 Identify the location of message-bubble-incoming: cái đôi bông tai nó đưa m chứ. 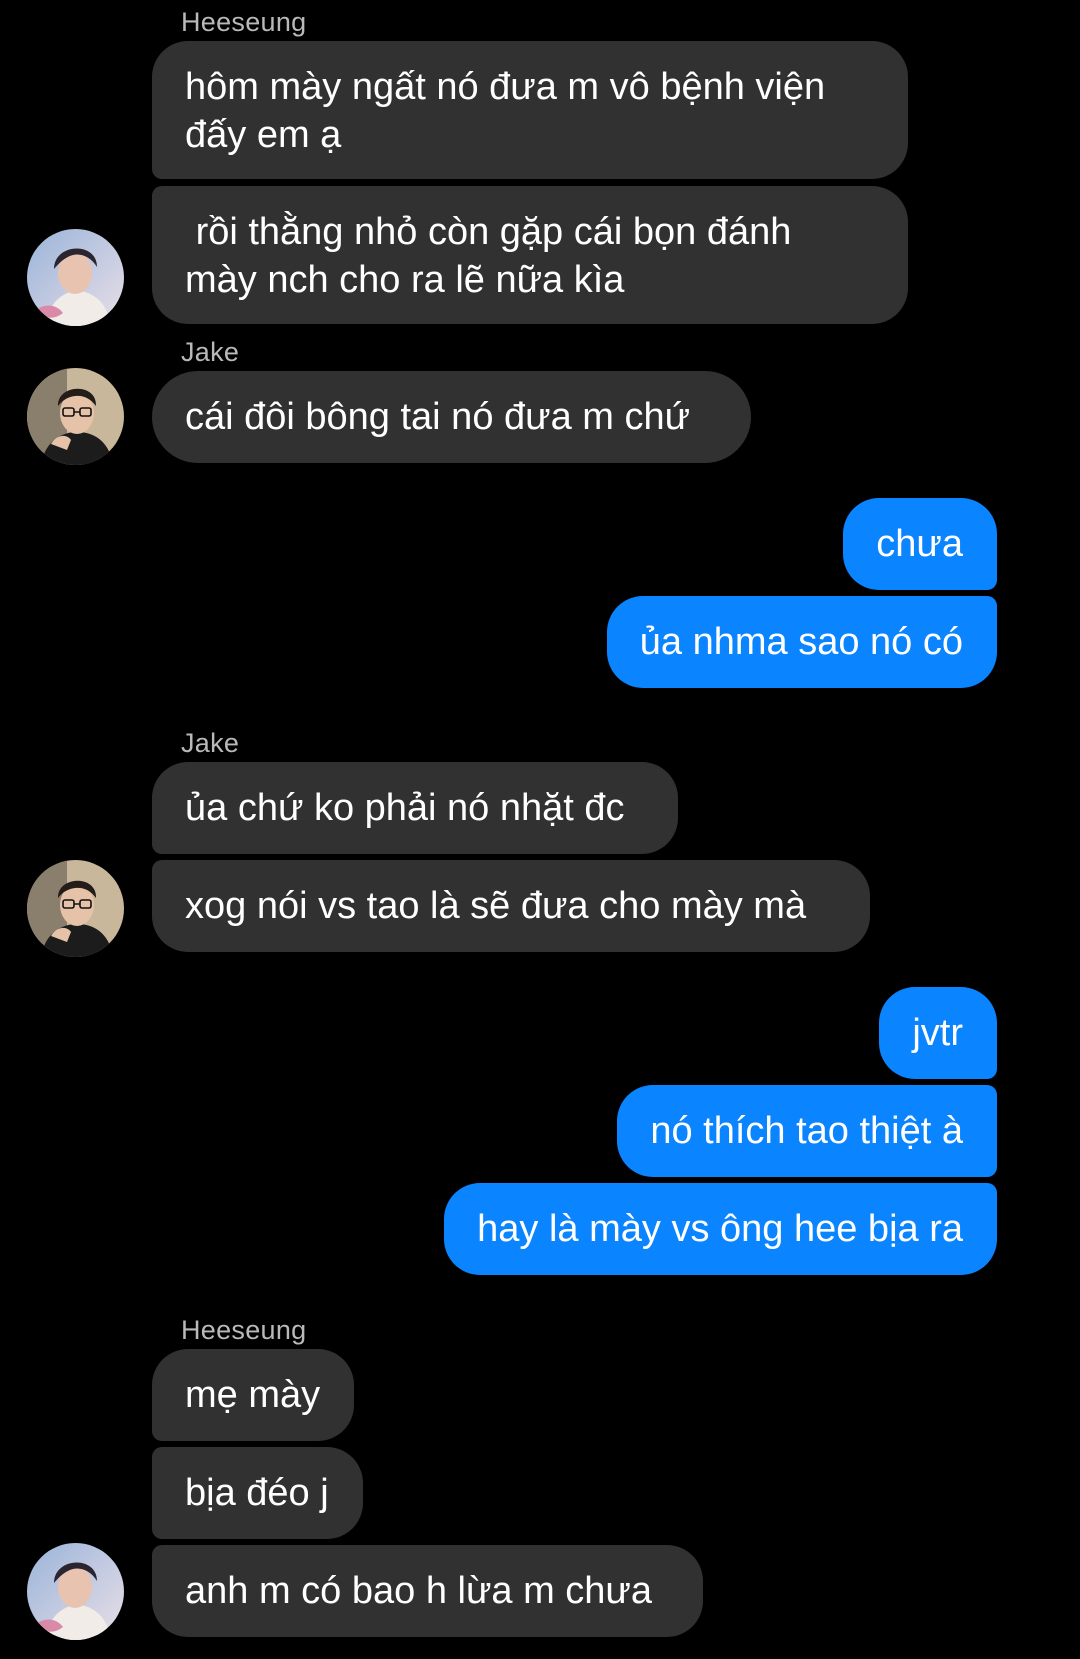
(451, 417).